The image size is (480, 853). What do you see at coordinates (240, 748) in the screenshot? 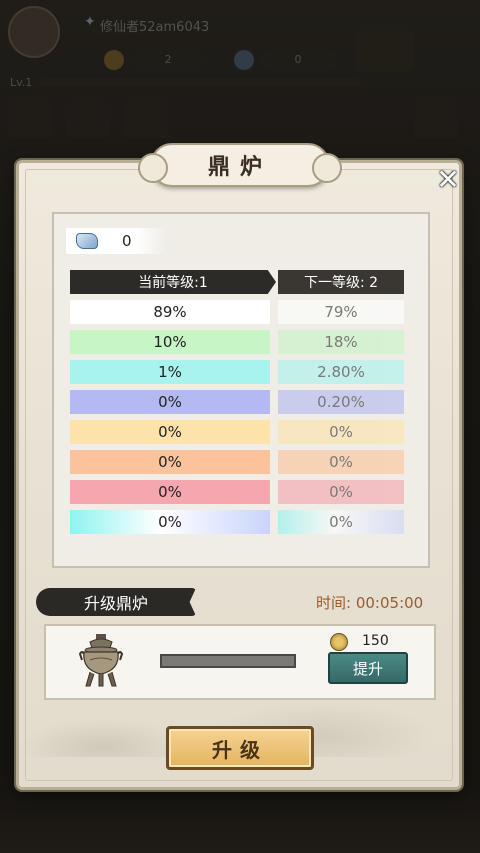
I see `upgrade-button: 升级` at bounding box center [240, 748].